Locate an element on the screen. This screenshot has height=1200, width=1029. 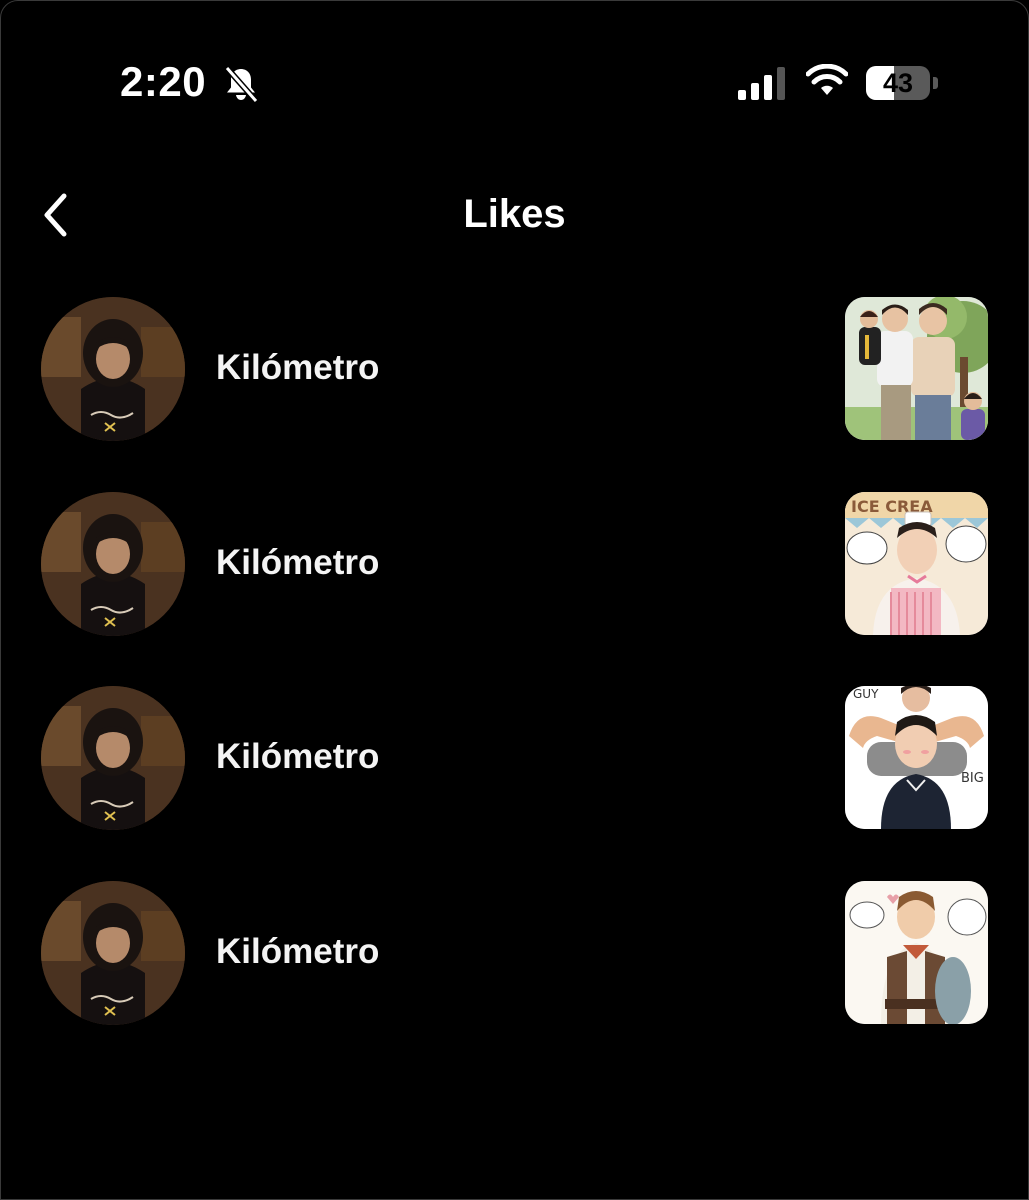
header: Likes is located at coordinates (514, 215).